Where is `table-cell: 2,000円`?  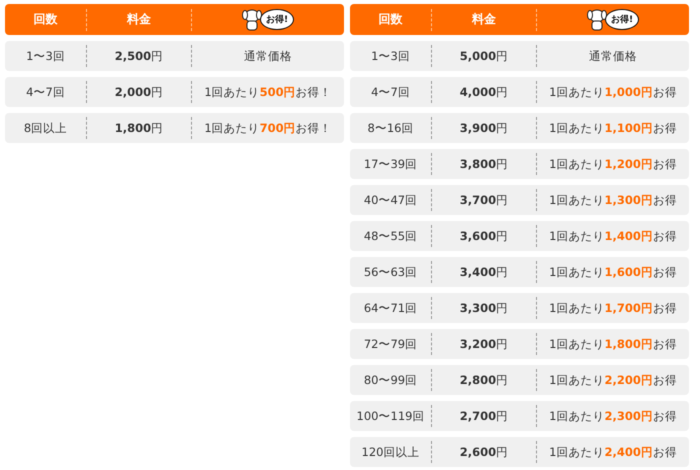
table-cell: 2,000円 is located at coordinates (138, 92).